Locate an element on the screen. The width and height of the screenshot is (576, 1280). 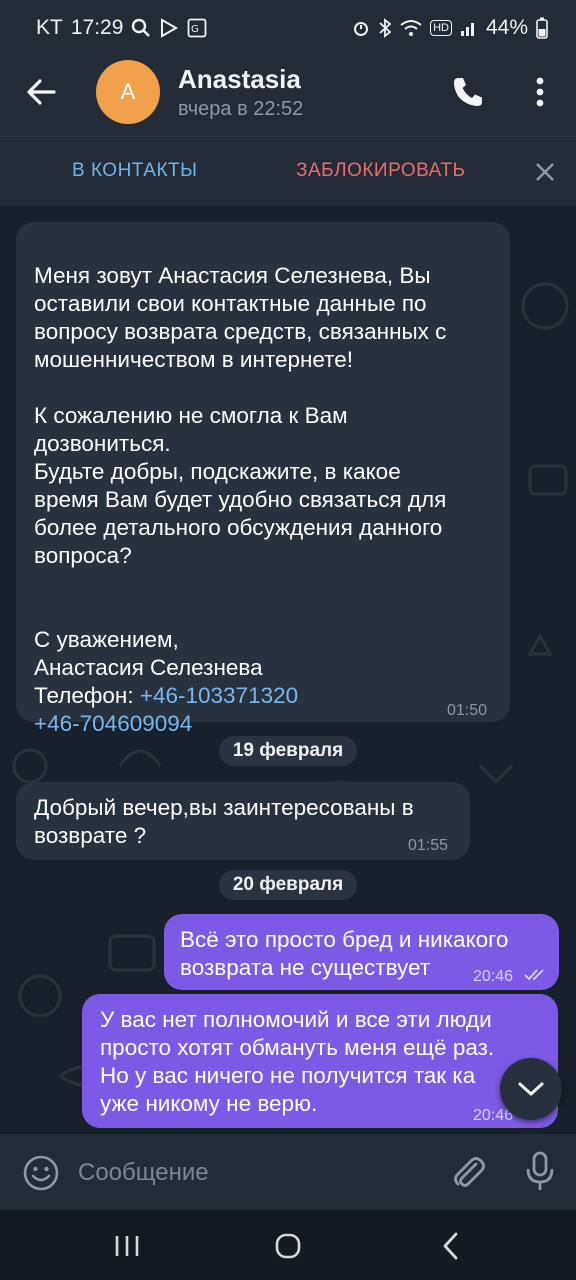
paperclip-icon is located at coordinates (468, 1172).